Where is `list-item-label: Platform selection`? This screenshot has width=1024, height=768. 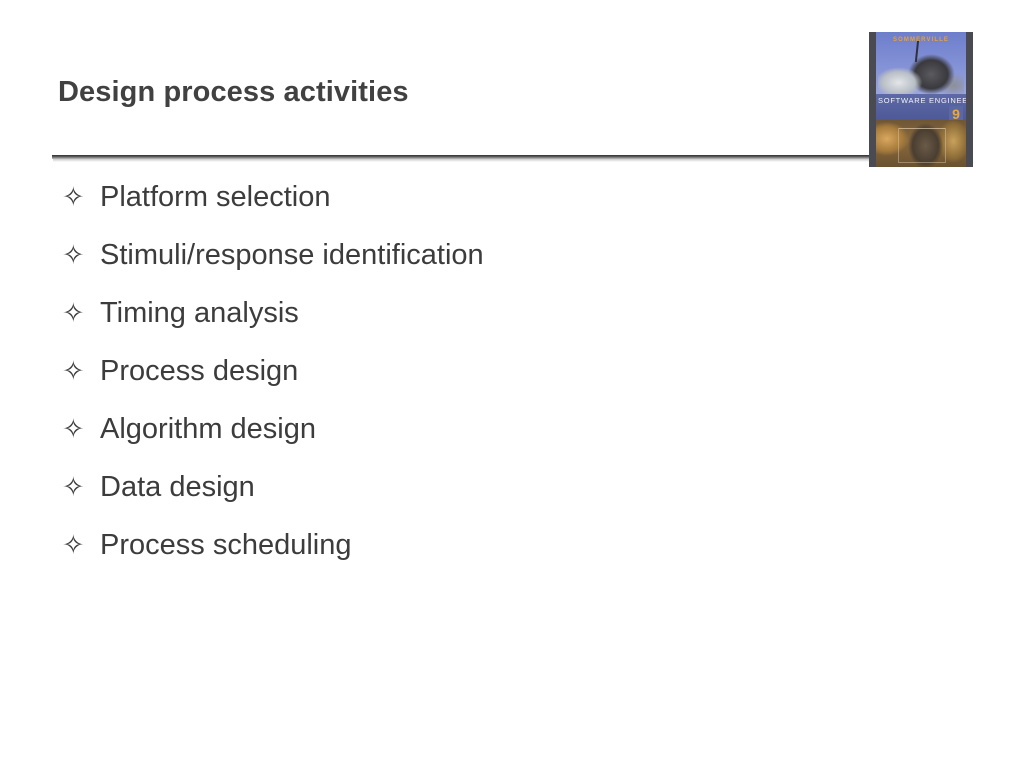 list-item-label: Platform selection is located at coordinates (215, 197).